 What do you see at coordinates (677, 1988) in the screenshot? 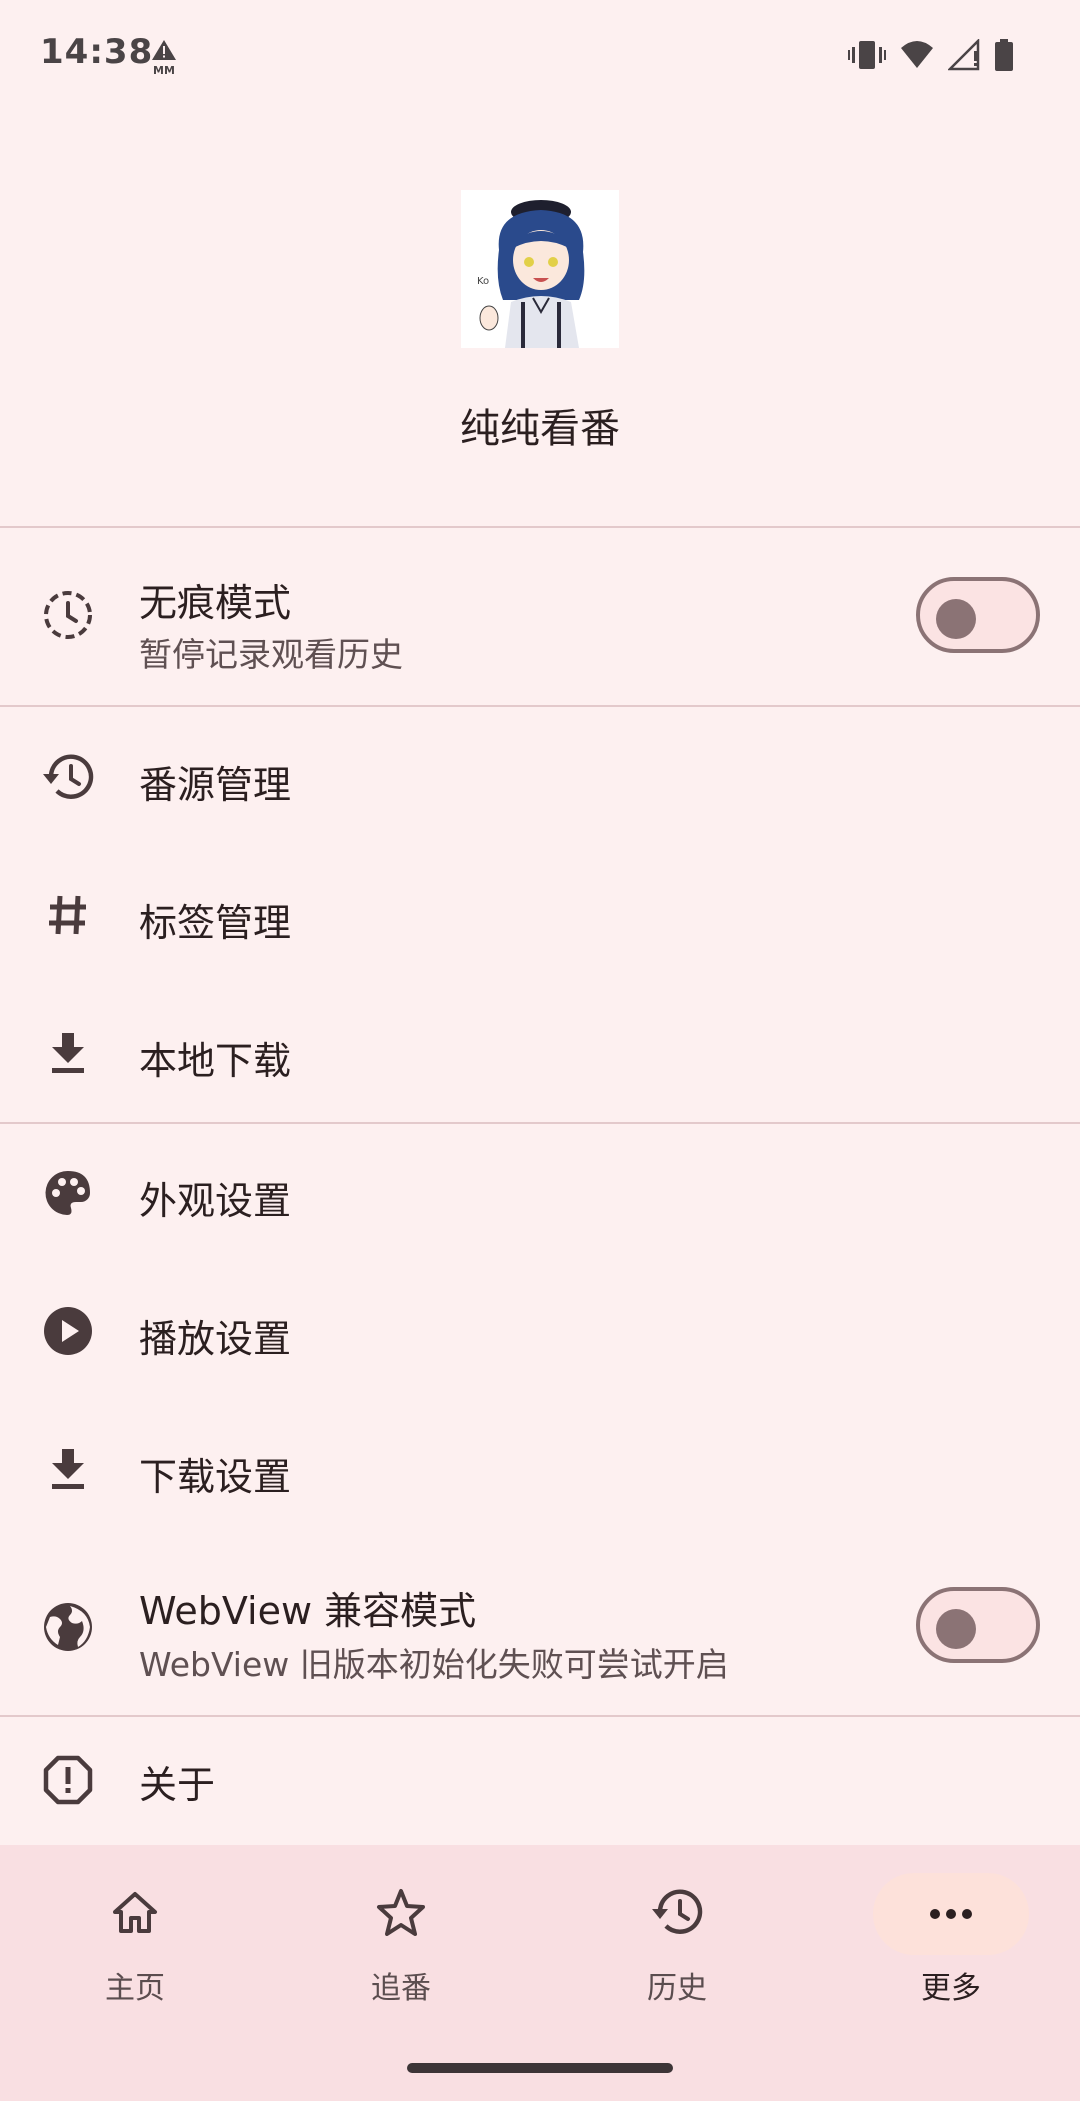
I see `nav-history-label: 历史` at bounding box center [677, 1988].